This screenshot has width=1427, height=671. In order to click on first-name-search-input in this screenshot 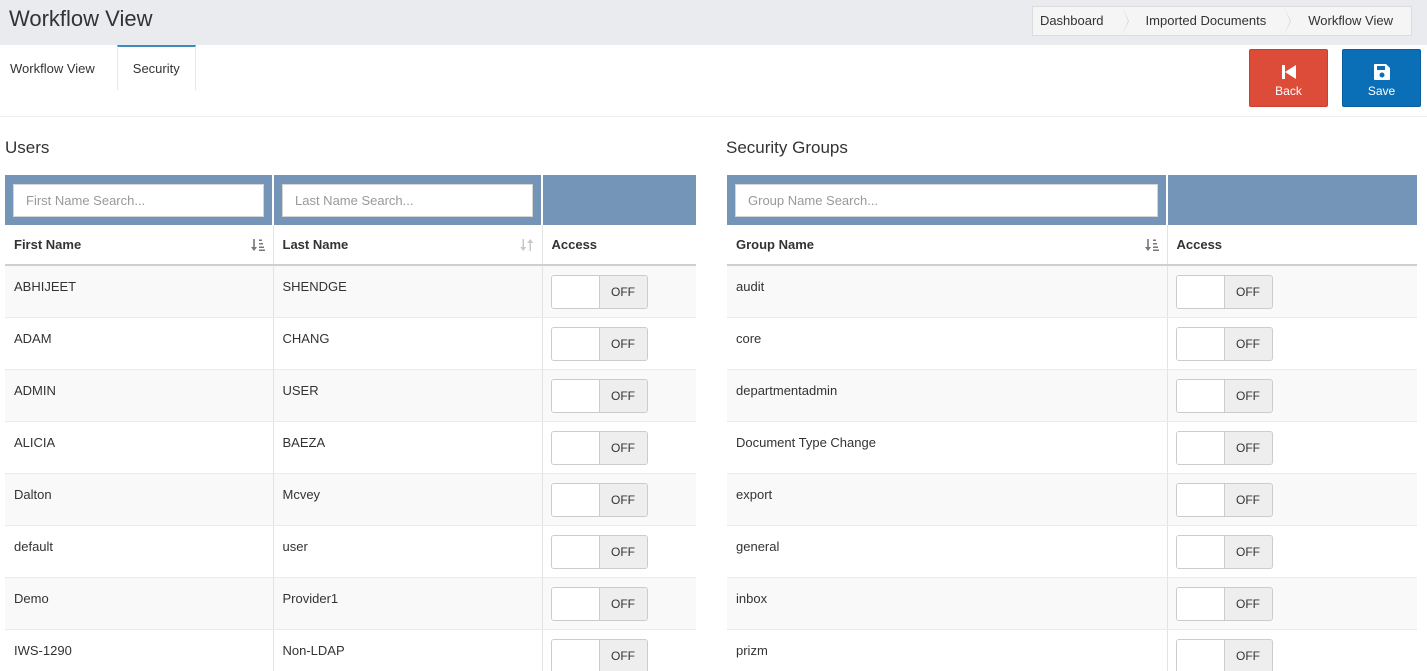, I will do `click(138, 200)`.